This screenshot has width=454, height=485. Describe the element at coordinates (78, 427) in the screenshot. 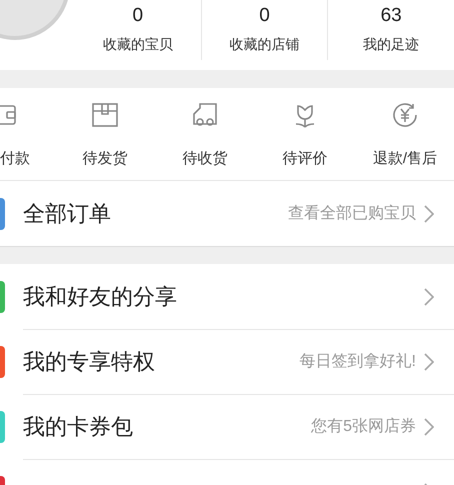

I see `menu-title: 我的卡券包` at that location.